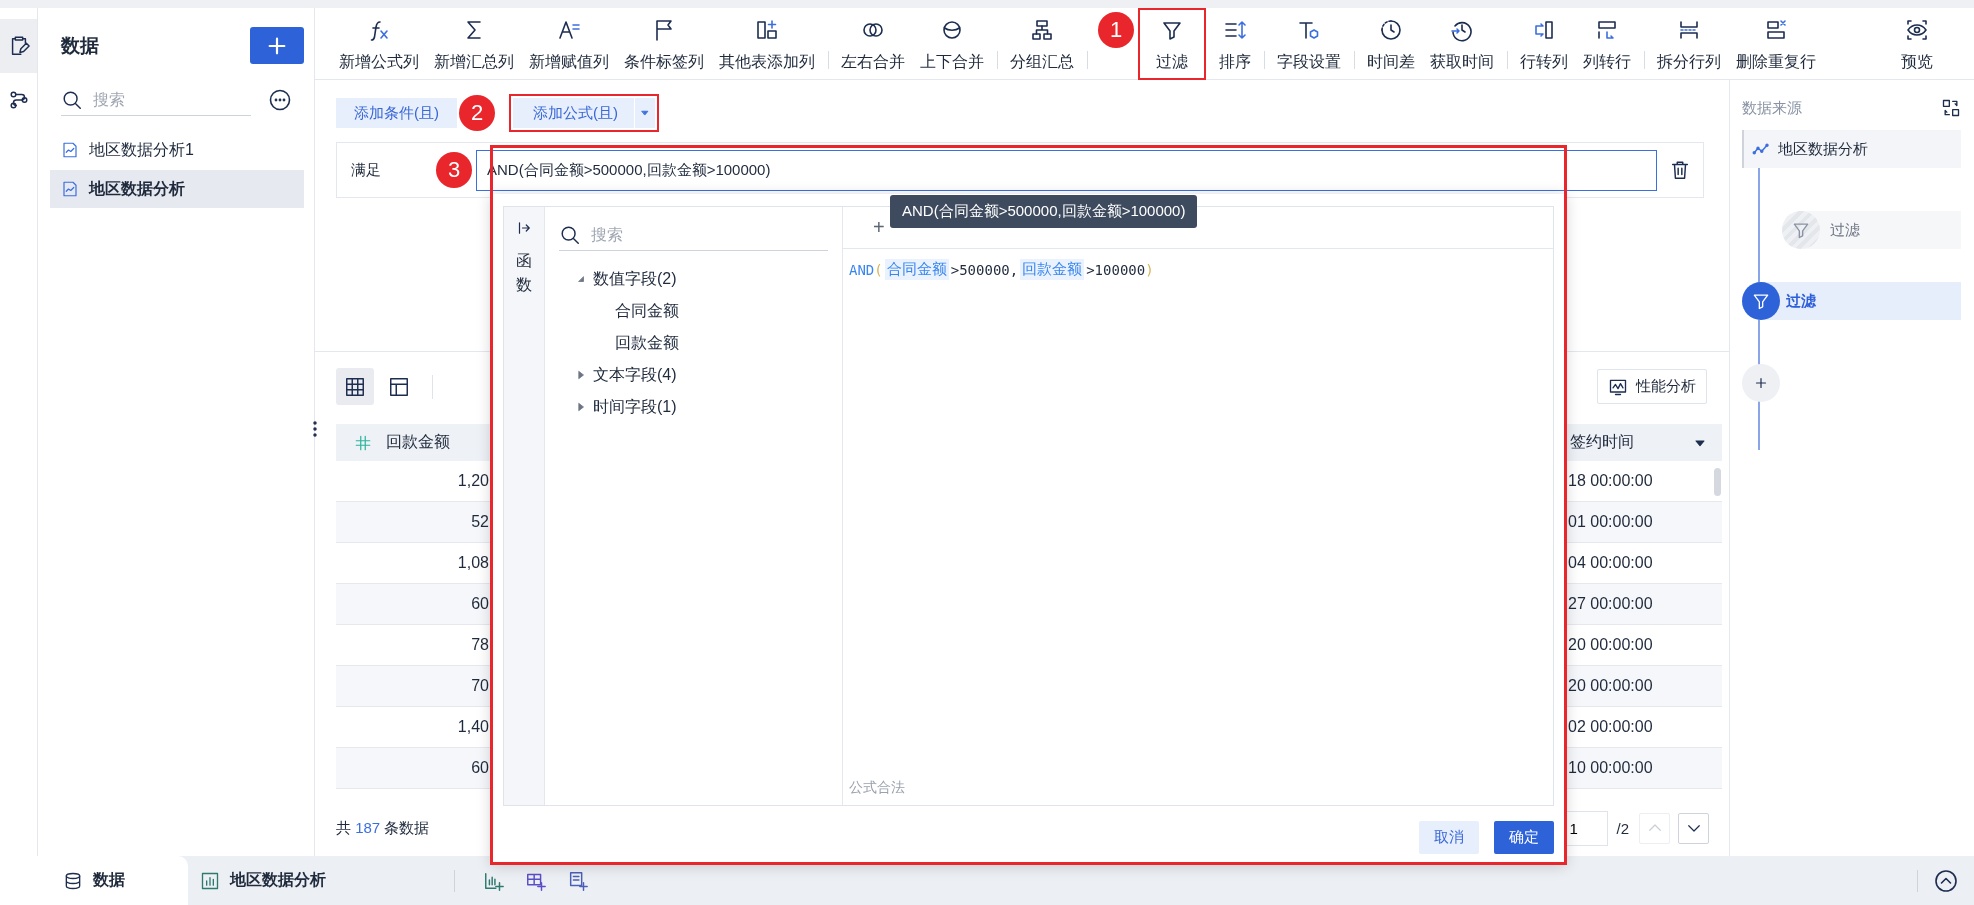  What do you see at coordinates (879, 227) in the screenshot?
I see `operator-button: +` at bounding box center [879, 227].